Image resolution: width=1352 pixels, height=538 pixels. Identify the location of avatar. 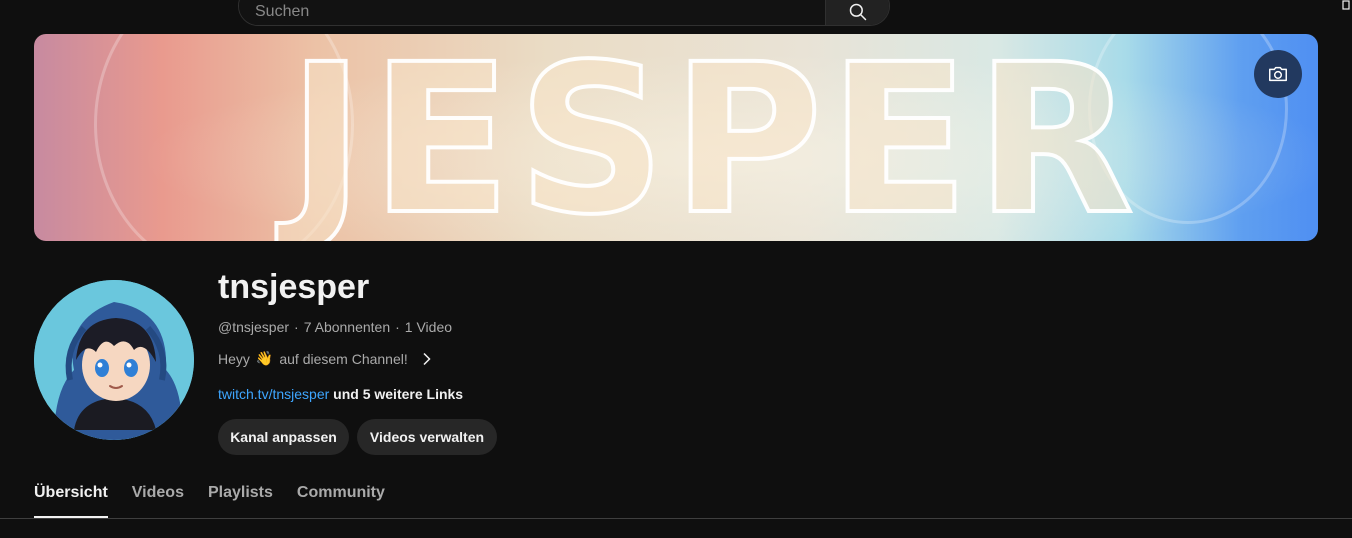
(114, 360).